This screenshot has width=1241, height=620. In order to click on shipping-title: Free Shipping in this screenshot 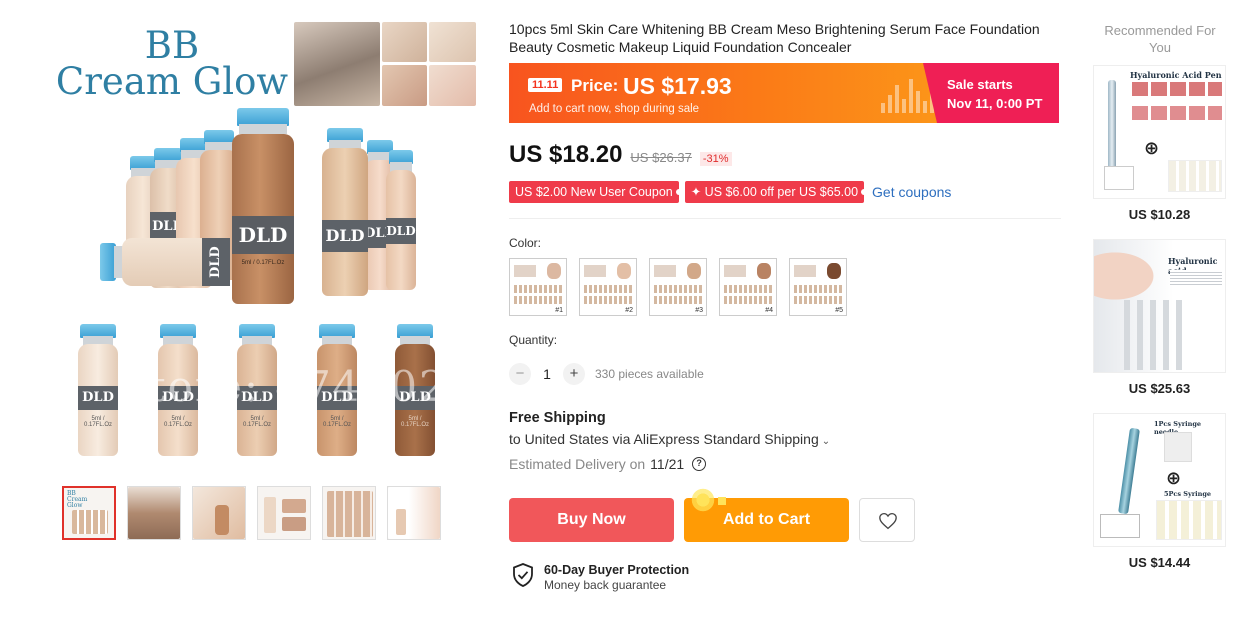, I will do `click(557, 418)`.